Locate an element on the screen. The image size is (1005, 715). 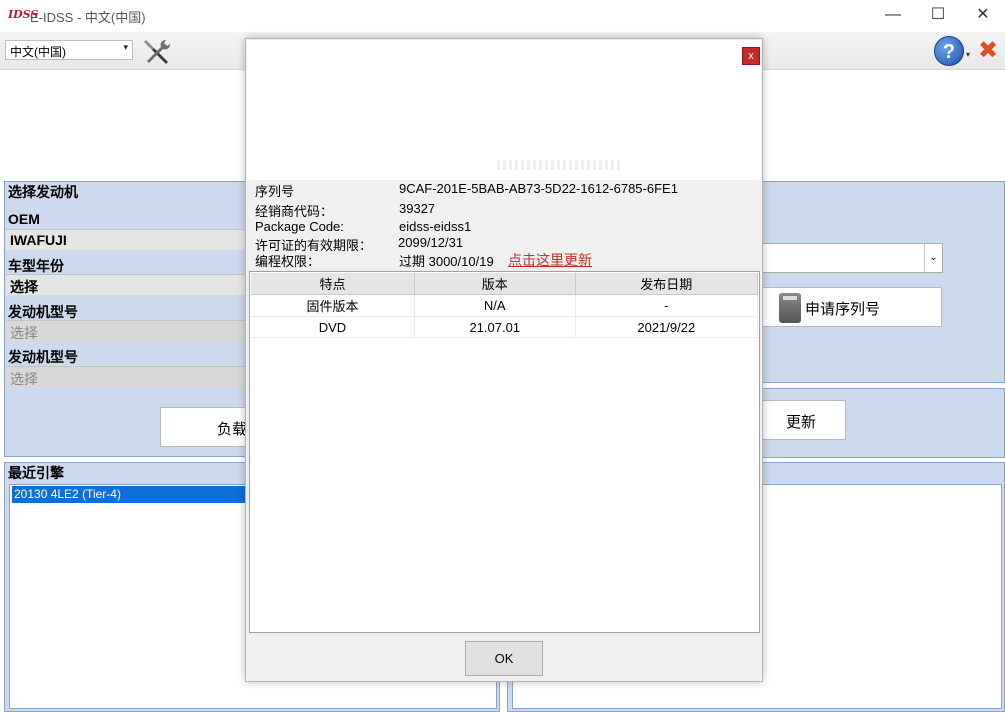
minimize-button: — is located at coordinates (893, 16).